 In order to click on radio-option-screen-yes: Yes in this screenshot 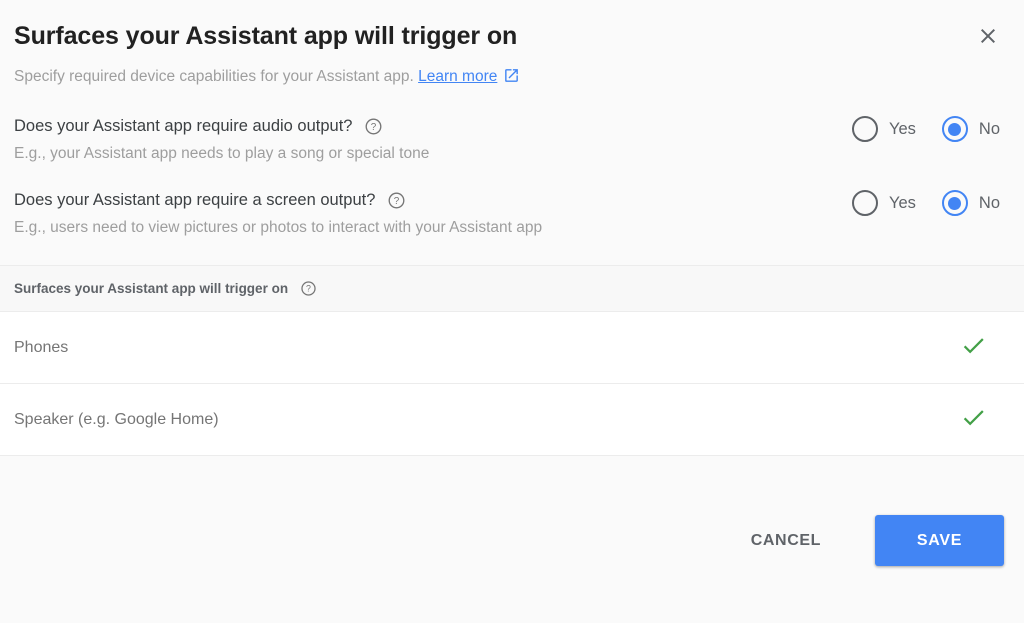, I will do `click(883, 203)`.